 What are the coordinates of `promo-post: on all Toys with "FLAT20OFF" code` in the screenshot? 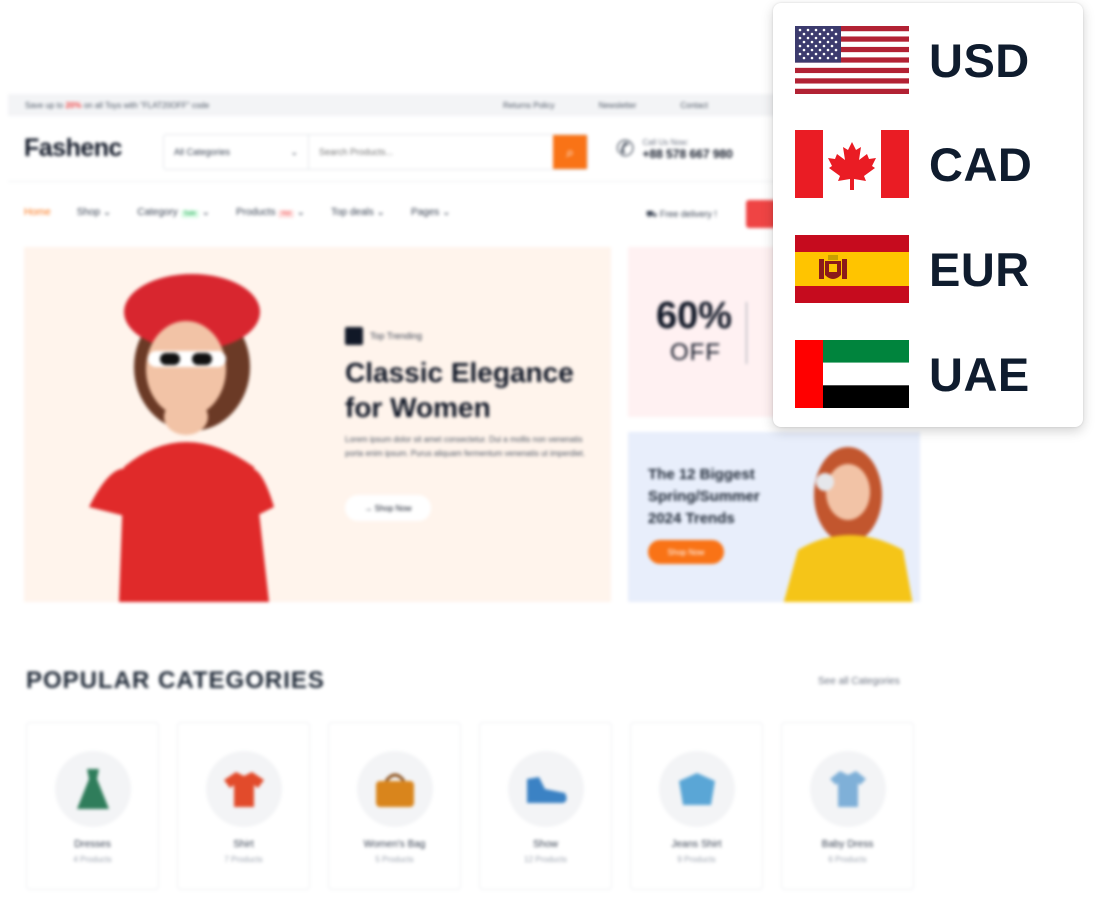 It's located at (146, 105).